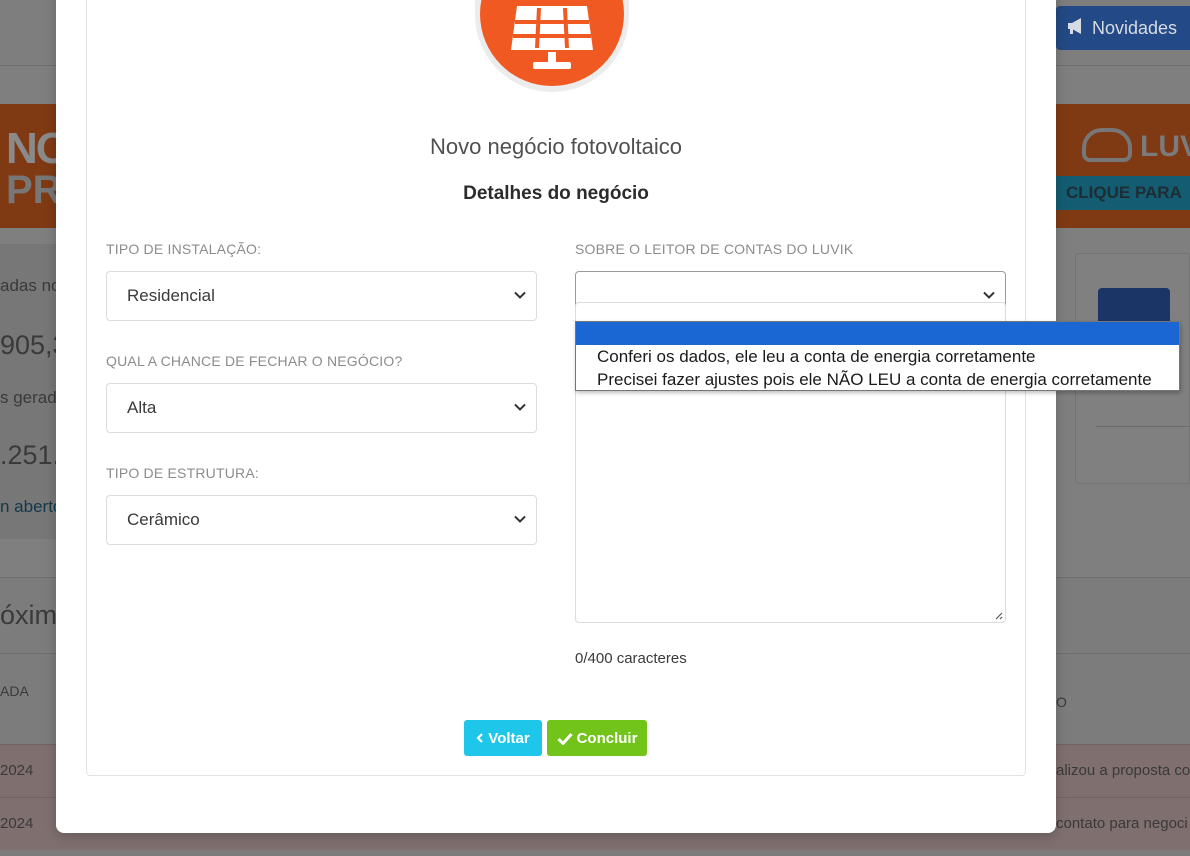 The width and height of the screenshot is (1190, 856). Describe the element at coordinates (31, 148) in the screenshot. I see `banner-text: NO` at that location.